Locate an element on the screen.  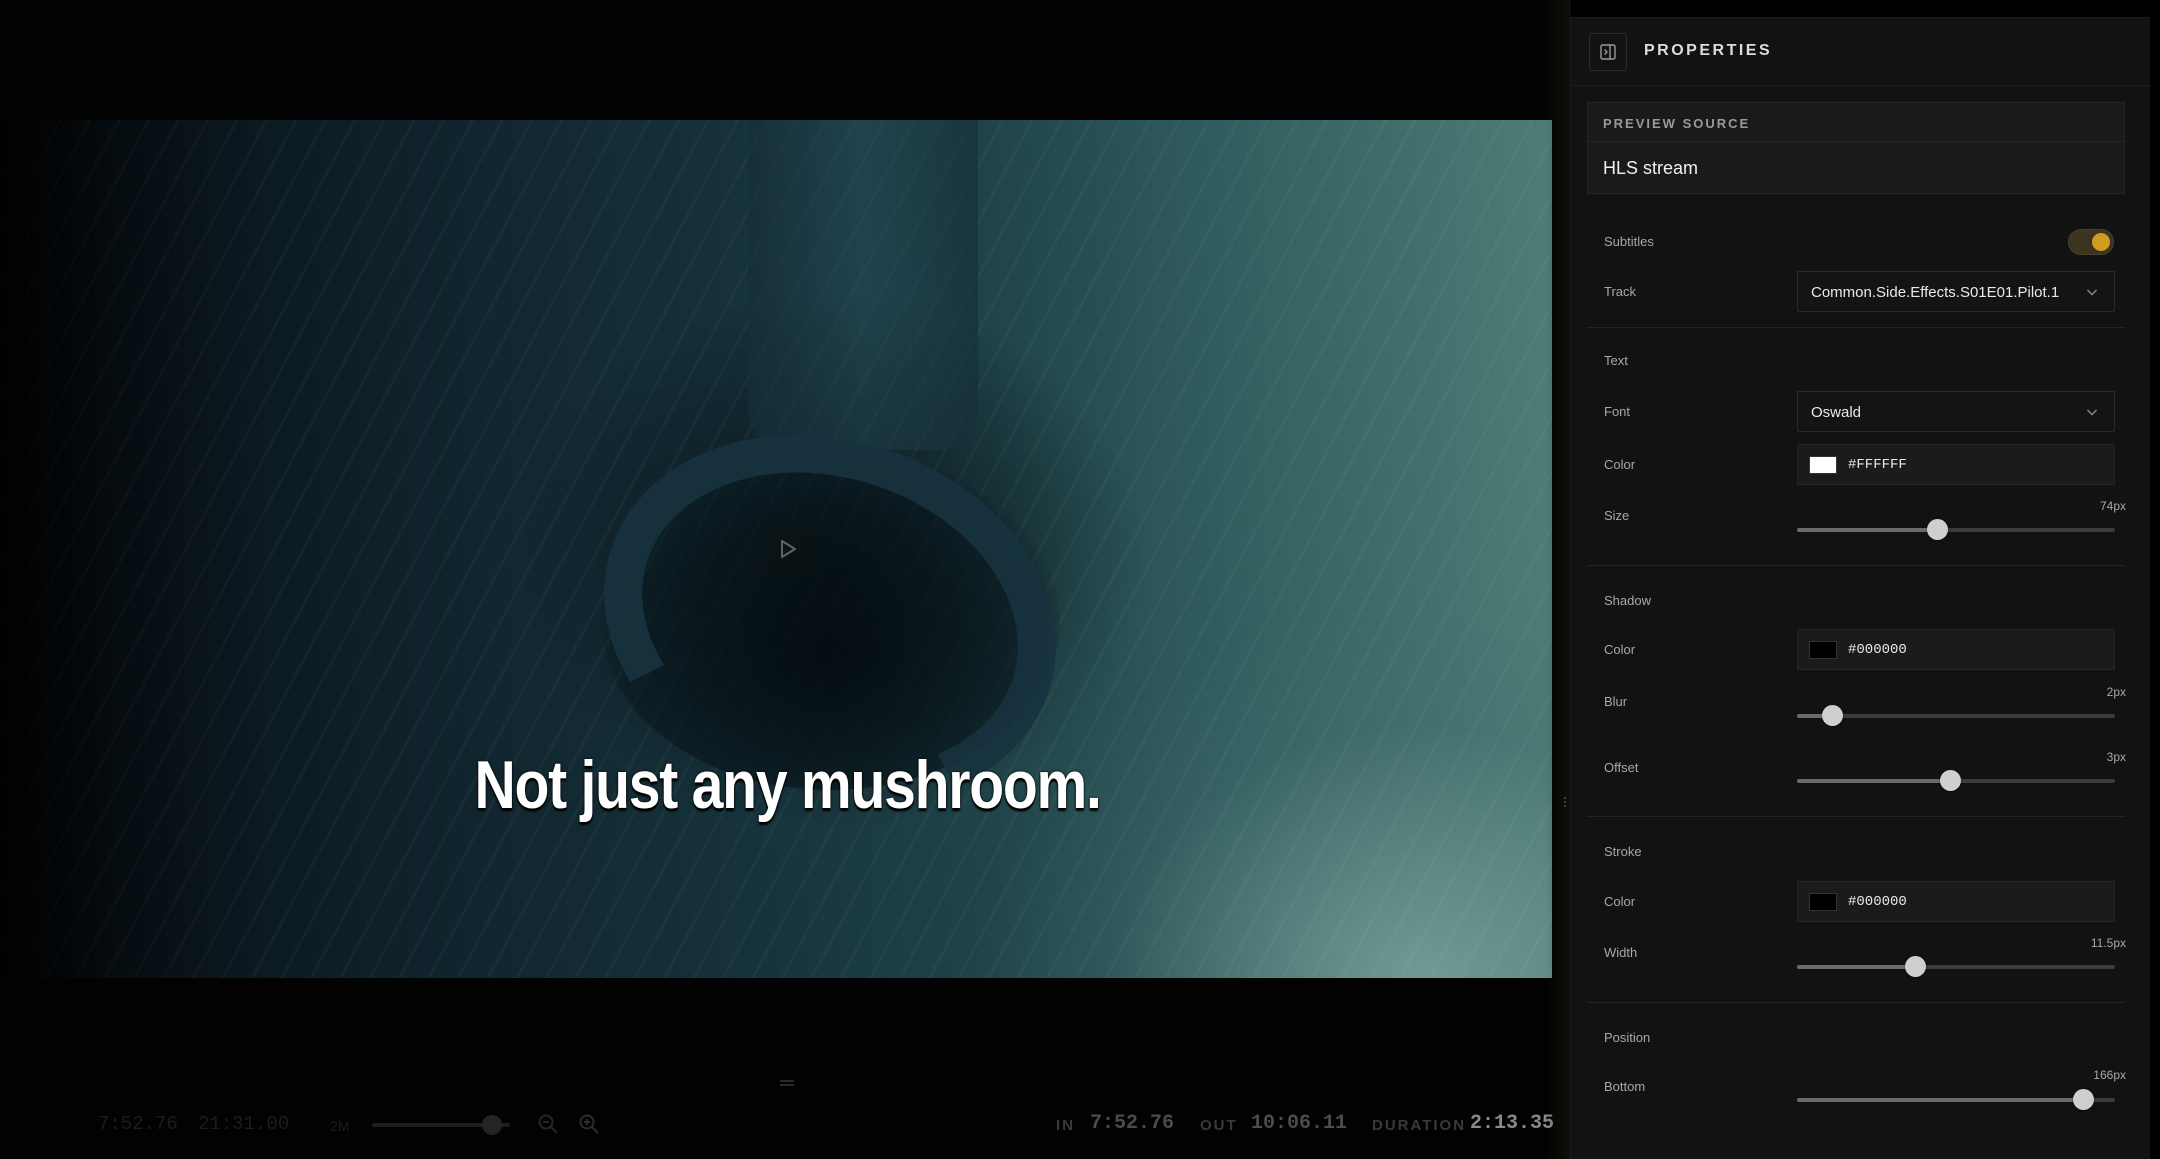
font-label: Font is located at coordinates (1617, 411).